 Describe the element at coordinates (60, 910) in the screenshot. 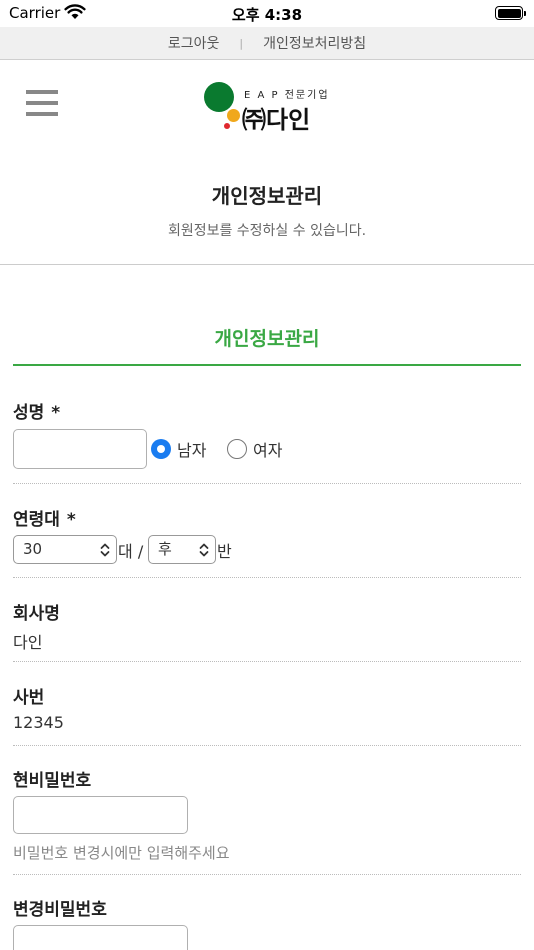

I see `new-password-label: 변경비밀번호` at that location.